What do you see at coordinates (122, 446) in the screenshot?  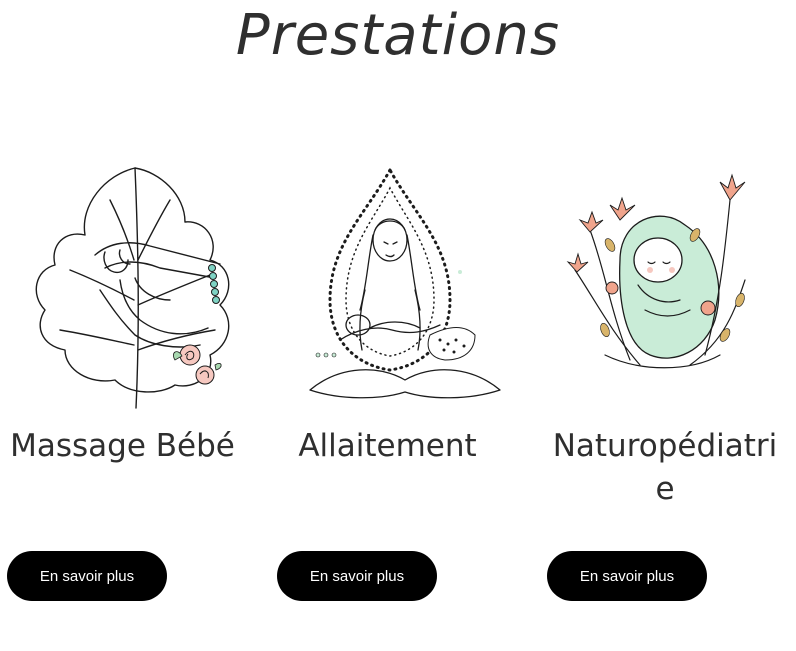 I see `service-title-massage: Massage Bébé` at bounding box center [122, 446].